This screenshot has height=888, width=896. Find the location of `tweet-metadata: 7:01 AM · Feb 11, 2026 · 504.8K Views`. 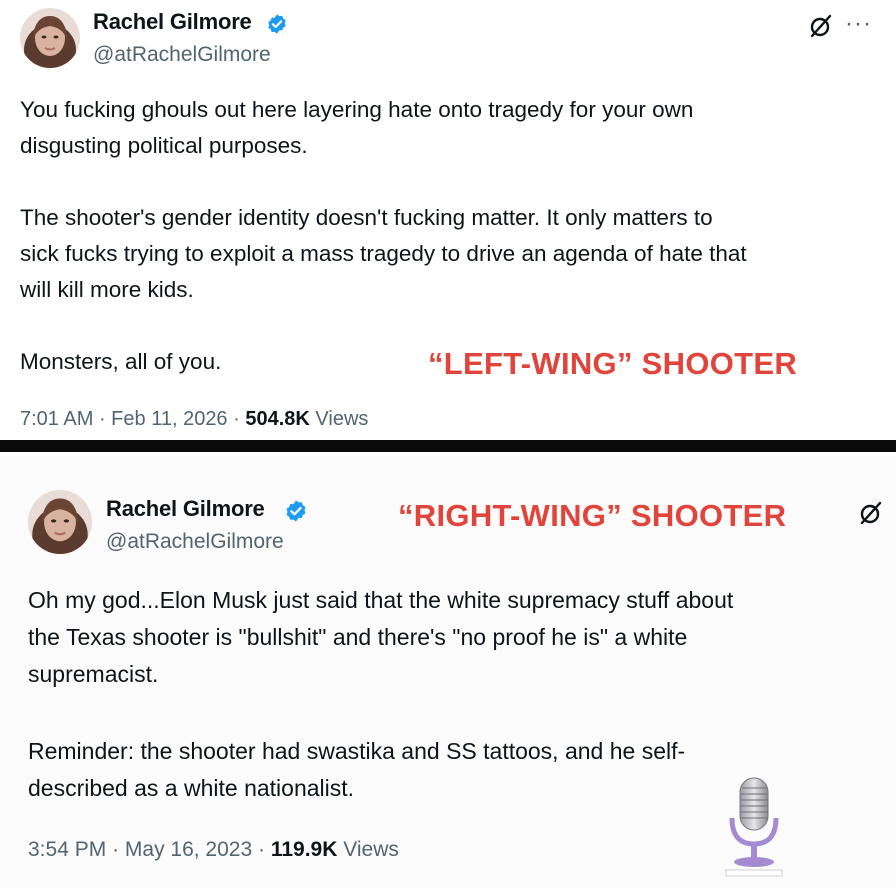

tweet-metadata: 7:01 AM · Feb 11, 2026 · 504.8K Views is located at coordinates (194, 419).